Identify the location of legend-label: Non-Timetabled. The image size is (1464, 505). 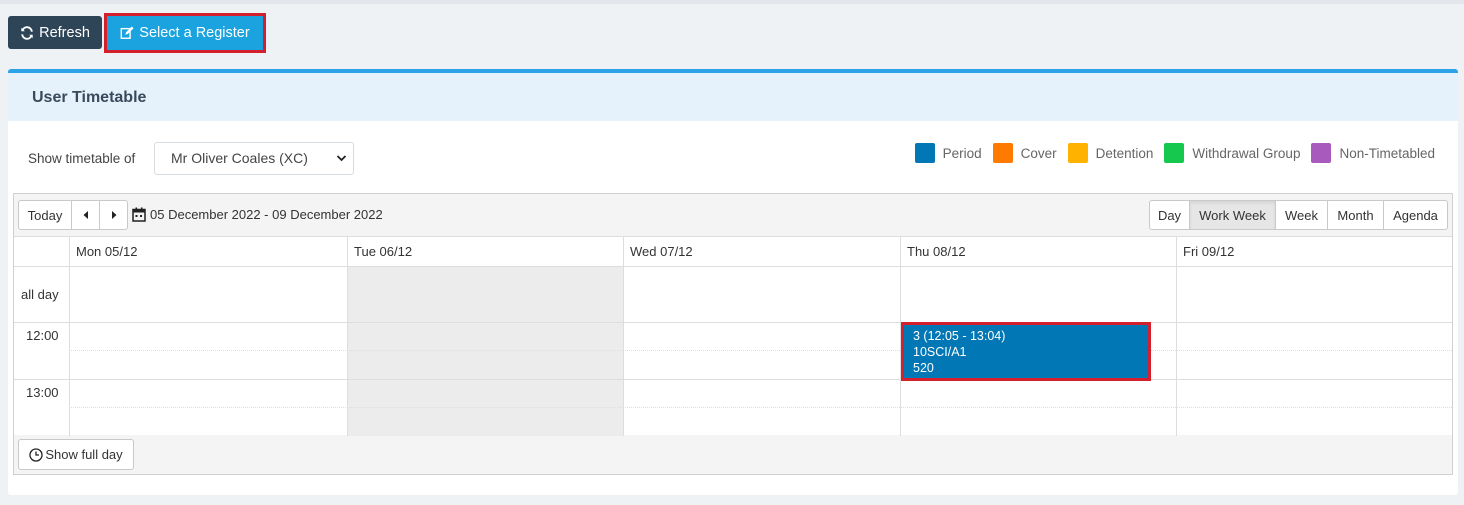
(1387, 153).